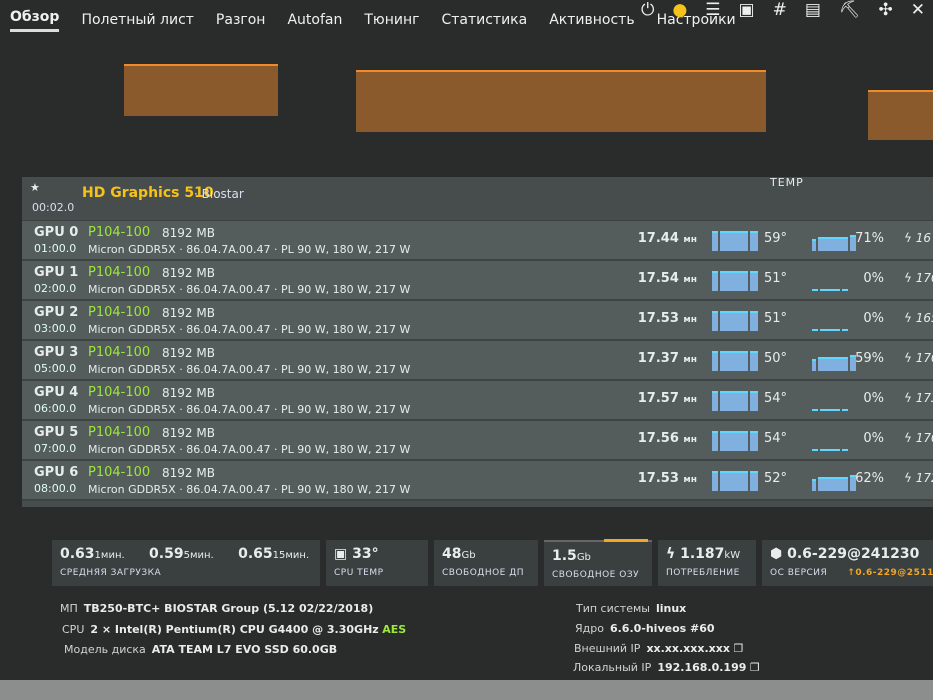 The height and width of the screenshot is (700, 933). I want to click on ram-label: СВОБОДНОЕ ОЗУ, so click(596, 575).